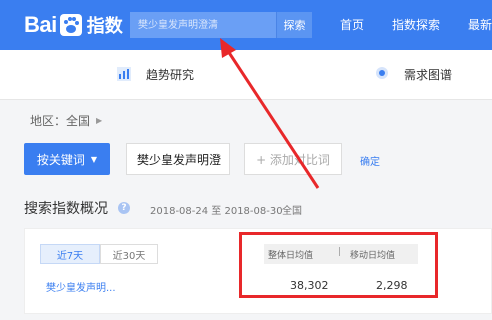 This screenshot has height=320, width=492. What do you see at coordinates (293, 159) in the screenshot?
I see `add-compare-word-button: + 添加对比词` at bounding box center [293, 159].